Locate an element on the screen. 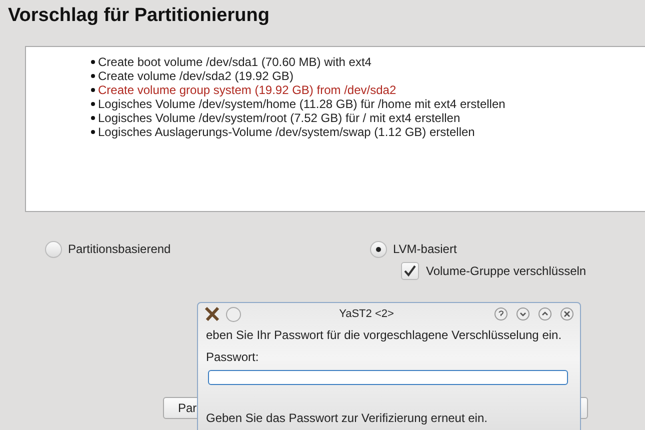 This screenshot has height=430, width=645. checkbox is located at coordinates (410, 271).